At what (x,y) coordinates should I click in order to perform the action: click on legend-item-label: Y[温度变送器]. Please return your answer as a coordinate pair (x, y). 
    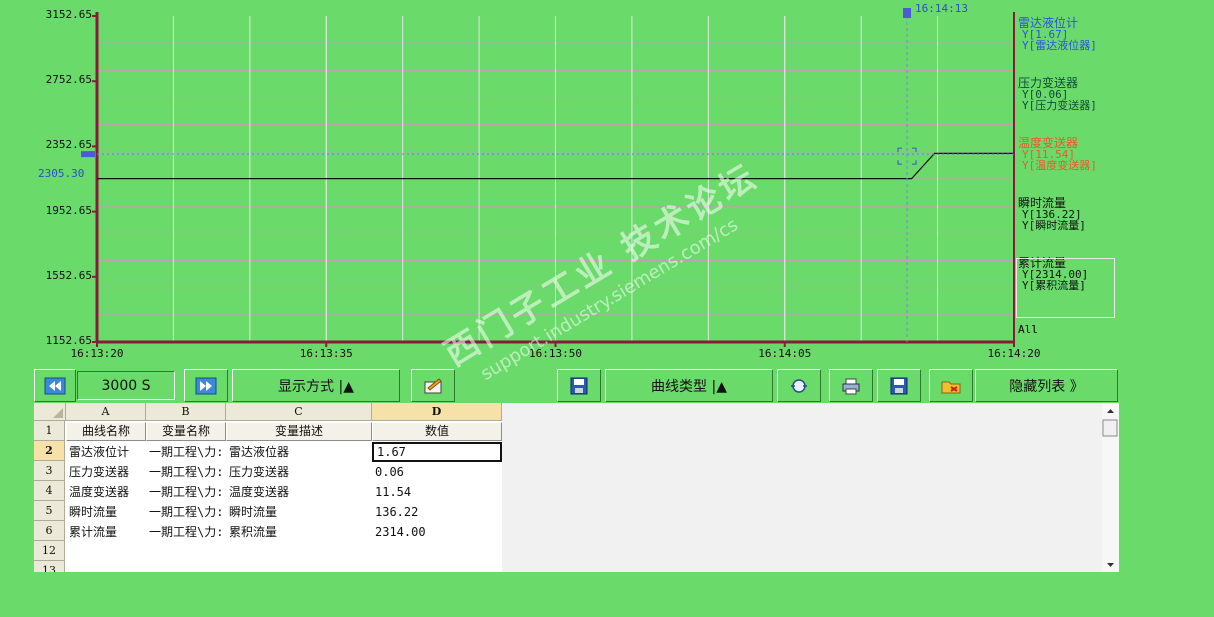
    Looking at the image, I should click on (1059, 165).